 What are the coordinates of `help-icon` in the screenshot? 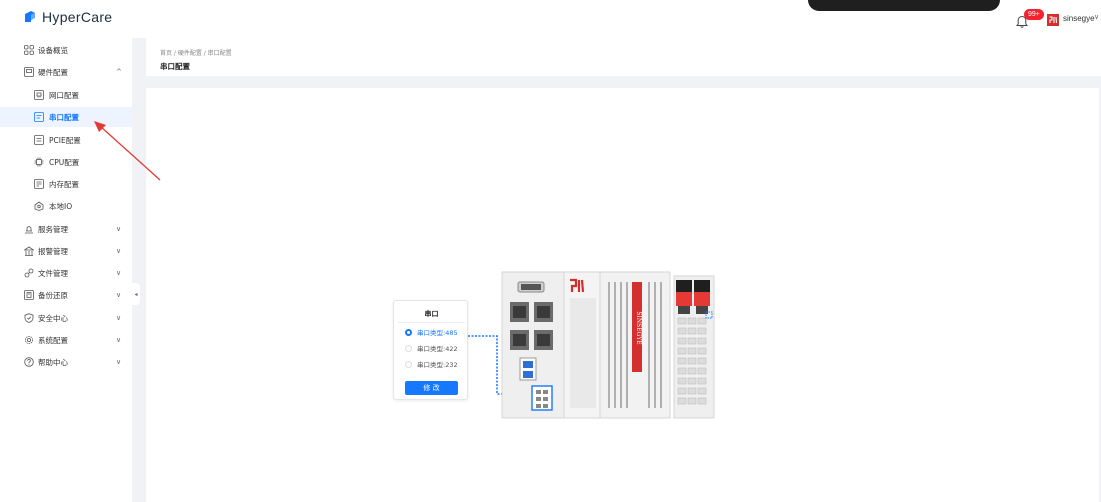 It's located at (29, 362).